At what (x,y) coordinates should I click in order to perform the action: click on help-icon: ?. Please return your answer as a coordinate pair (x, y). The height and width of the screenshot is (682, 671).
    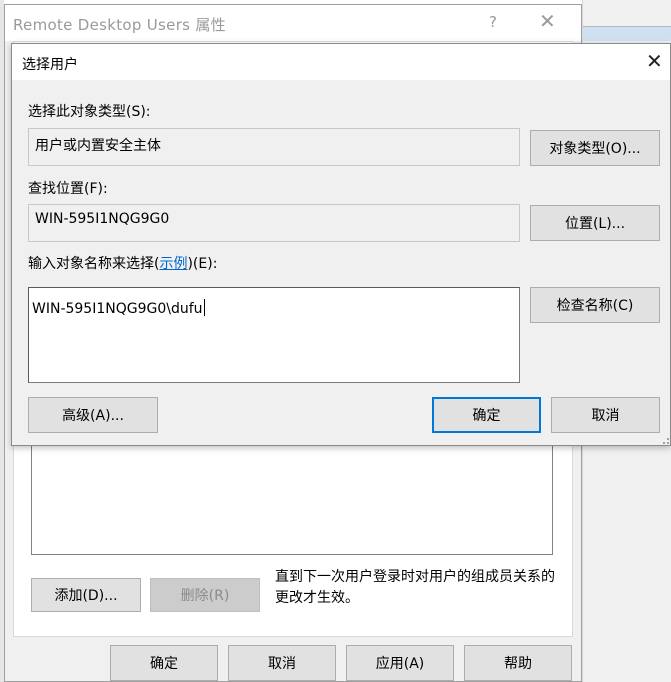
    Looking at the image, I should click on (493, 22).